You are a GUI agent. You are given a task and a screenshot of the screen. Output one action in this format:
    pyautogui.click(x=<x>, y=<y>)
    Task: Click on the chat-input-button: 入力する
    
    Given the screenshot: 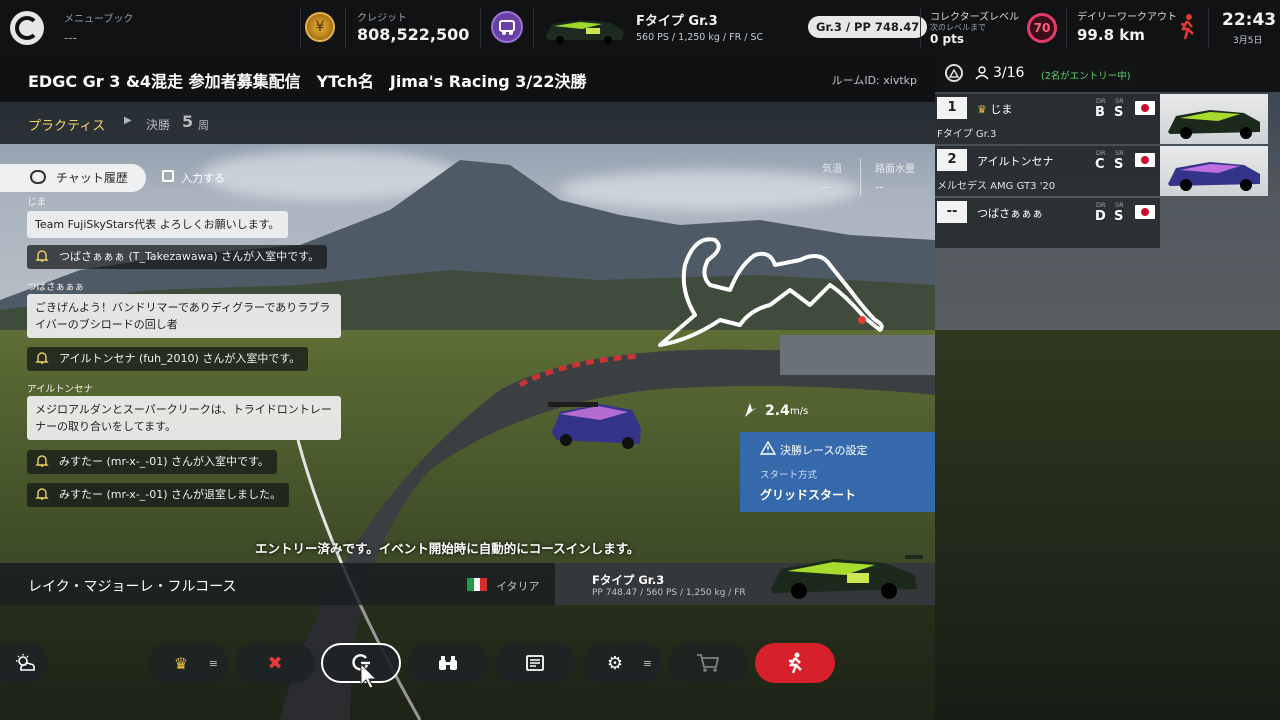 What is the action you would take?
    pyautogui.click(x=203, y=178)
    